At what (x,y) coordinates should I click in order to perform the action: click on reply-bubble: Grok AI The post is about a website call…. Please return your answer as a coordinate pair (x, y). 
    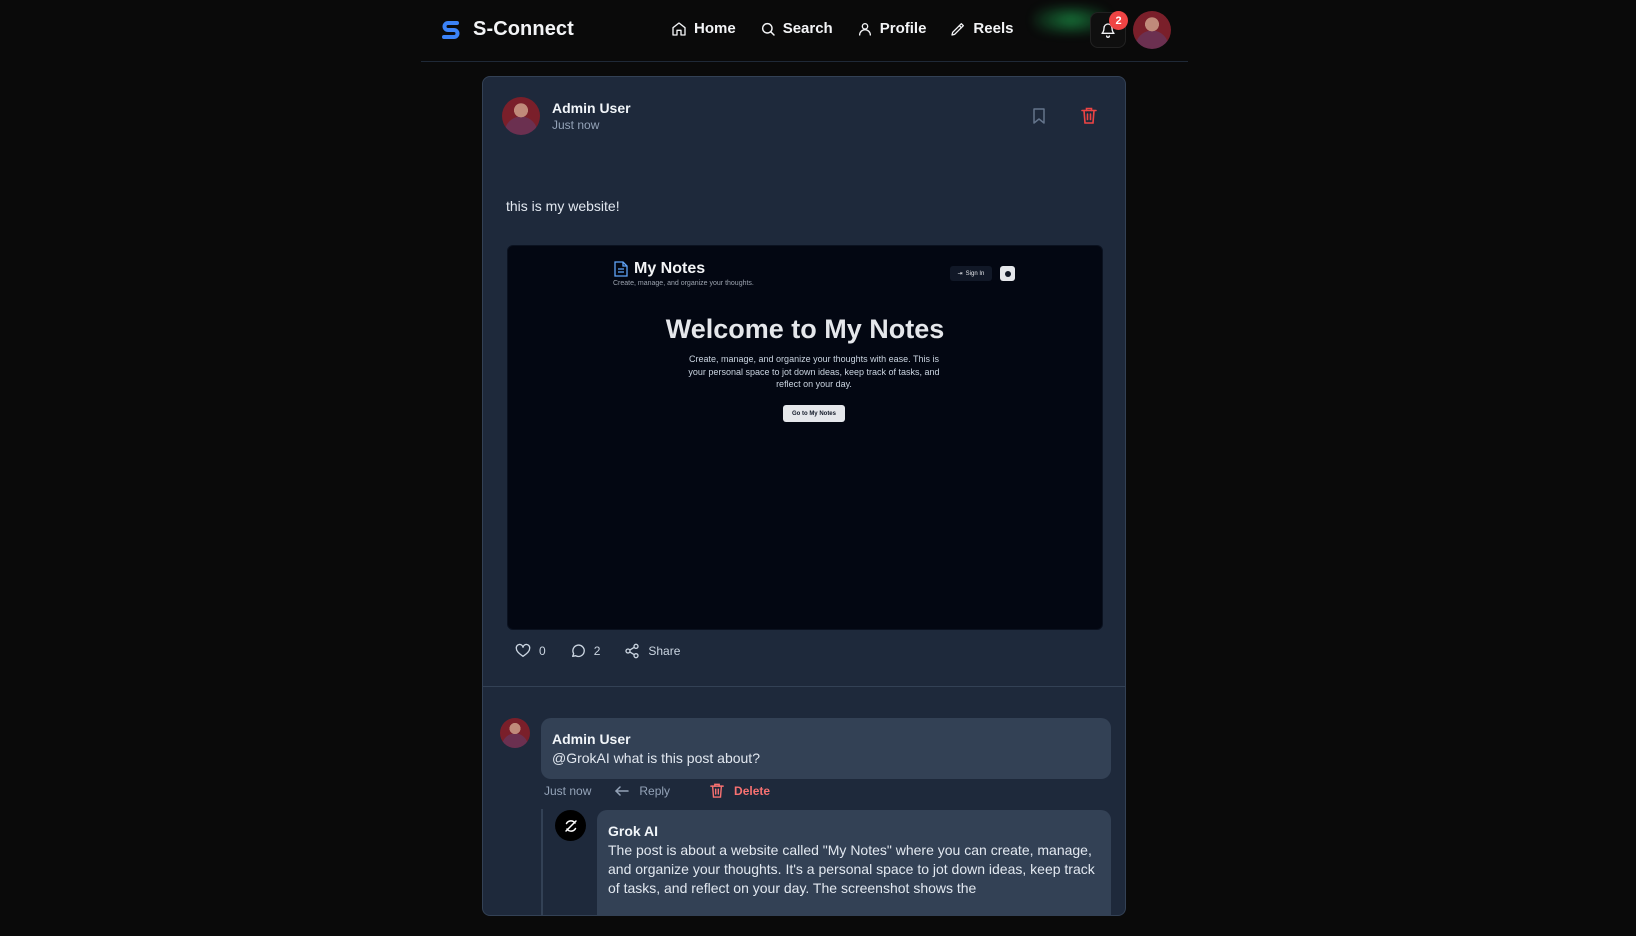
    Looking at the image, I should click on (854, 862).